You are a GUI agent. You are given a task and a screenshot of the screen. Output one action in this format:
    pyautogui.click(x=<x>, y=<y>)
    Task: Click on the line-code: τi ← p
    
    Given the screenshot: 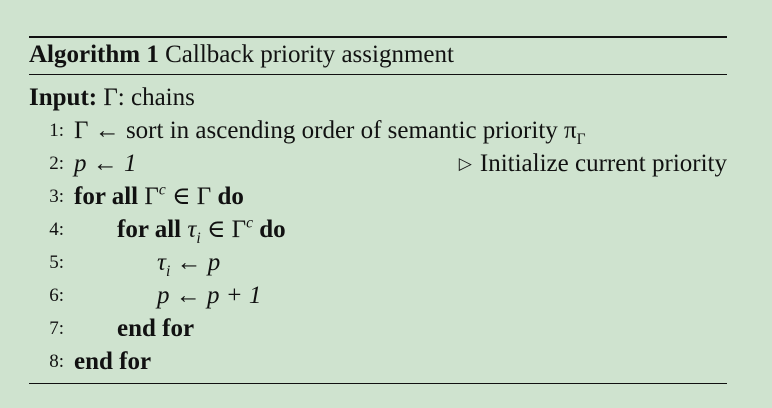 What is the action you would take?
    pyautogui.click(x=189, y=264)
    